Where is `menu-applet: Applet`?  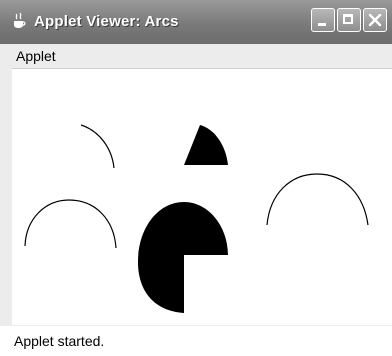
menu-applet: Applet is located at coordinates (36, 56).